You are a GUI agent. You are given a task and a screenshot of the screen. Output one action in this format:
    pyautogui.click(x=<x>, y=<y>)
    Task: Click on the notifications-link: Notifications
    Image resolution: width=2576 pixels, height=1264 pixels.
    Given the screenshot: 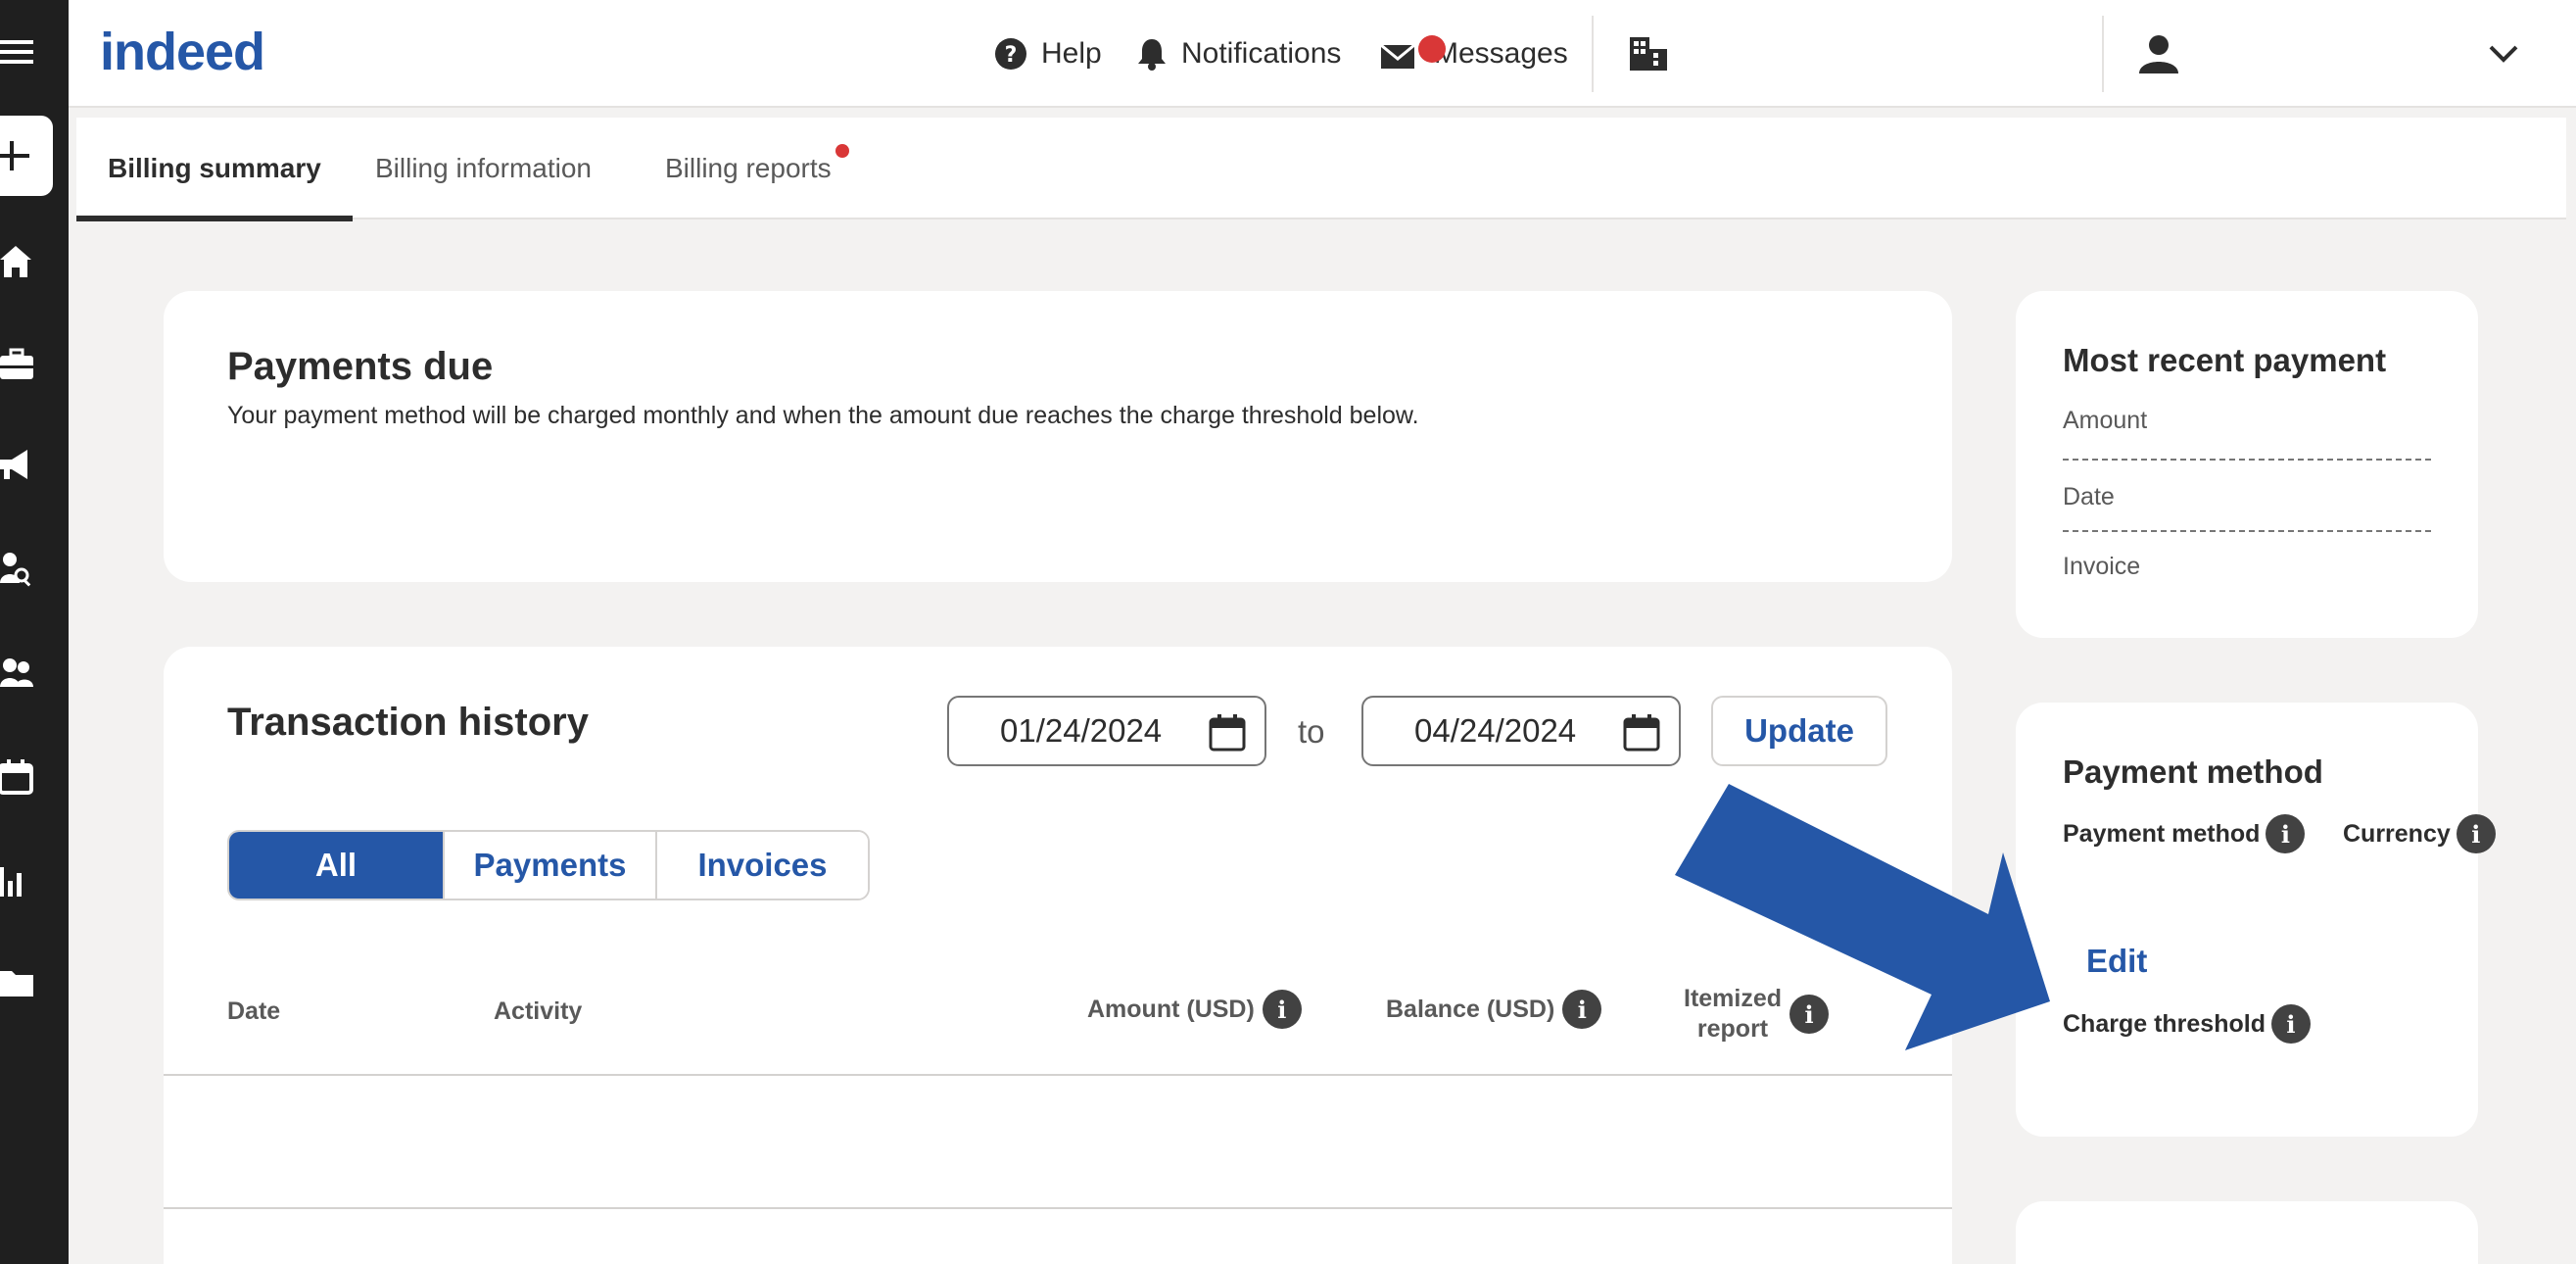 What is the action you would take?
    pyautogui.click(x=1238, y=54)
    